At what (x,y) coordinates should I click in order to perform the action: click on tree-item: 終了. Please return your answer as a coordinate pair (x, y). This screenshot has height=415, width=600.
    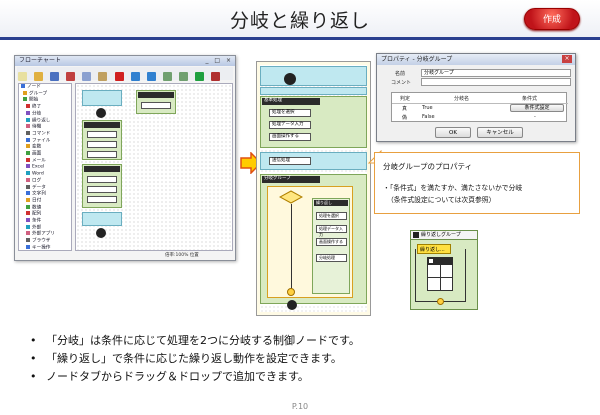
    Looking at the image, I should click on (45, 107).